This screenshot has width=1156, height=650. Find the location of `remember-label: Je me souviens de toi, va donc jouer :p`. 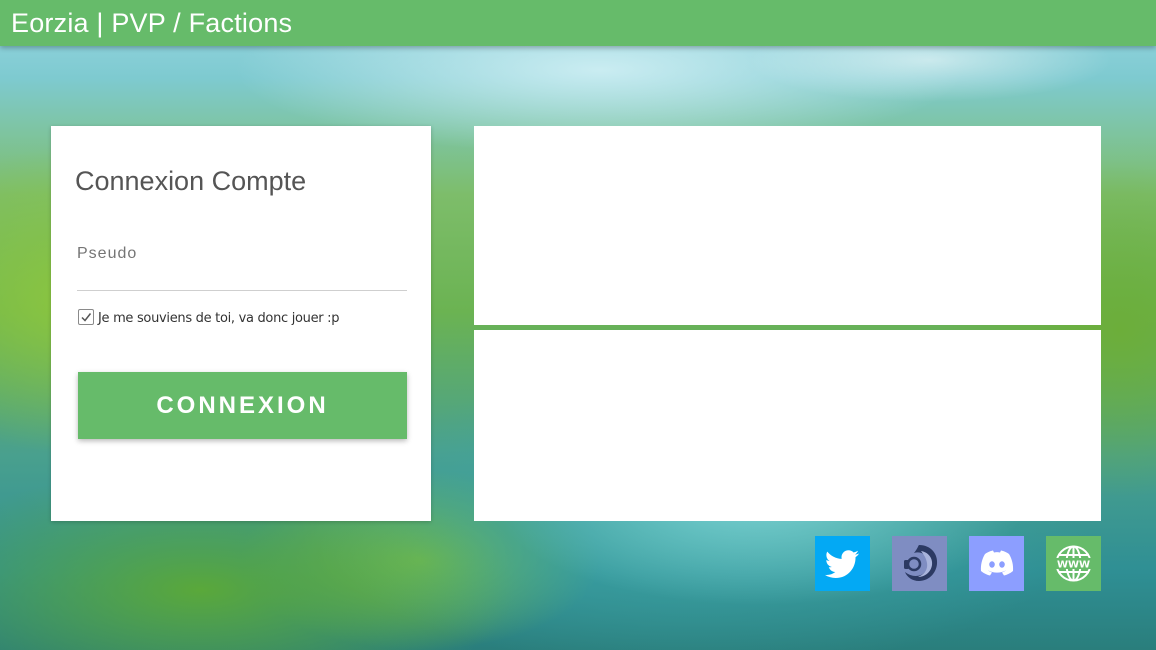

remember-label: Je me souviens de toi, va donc jouer :p is located at coordinates (219, 318).